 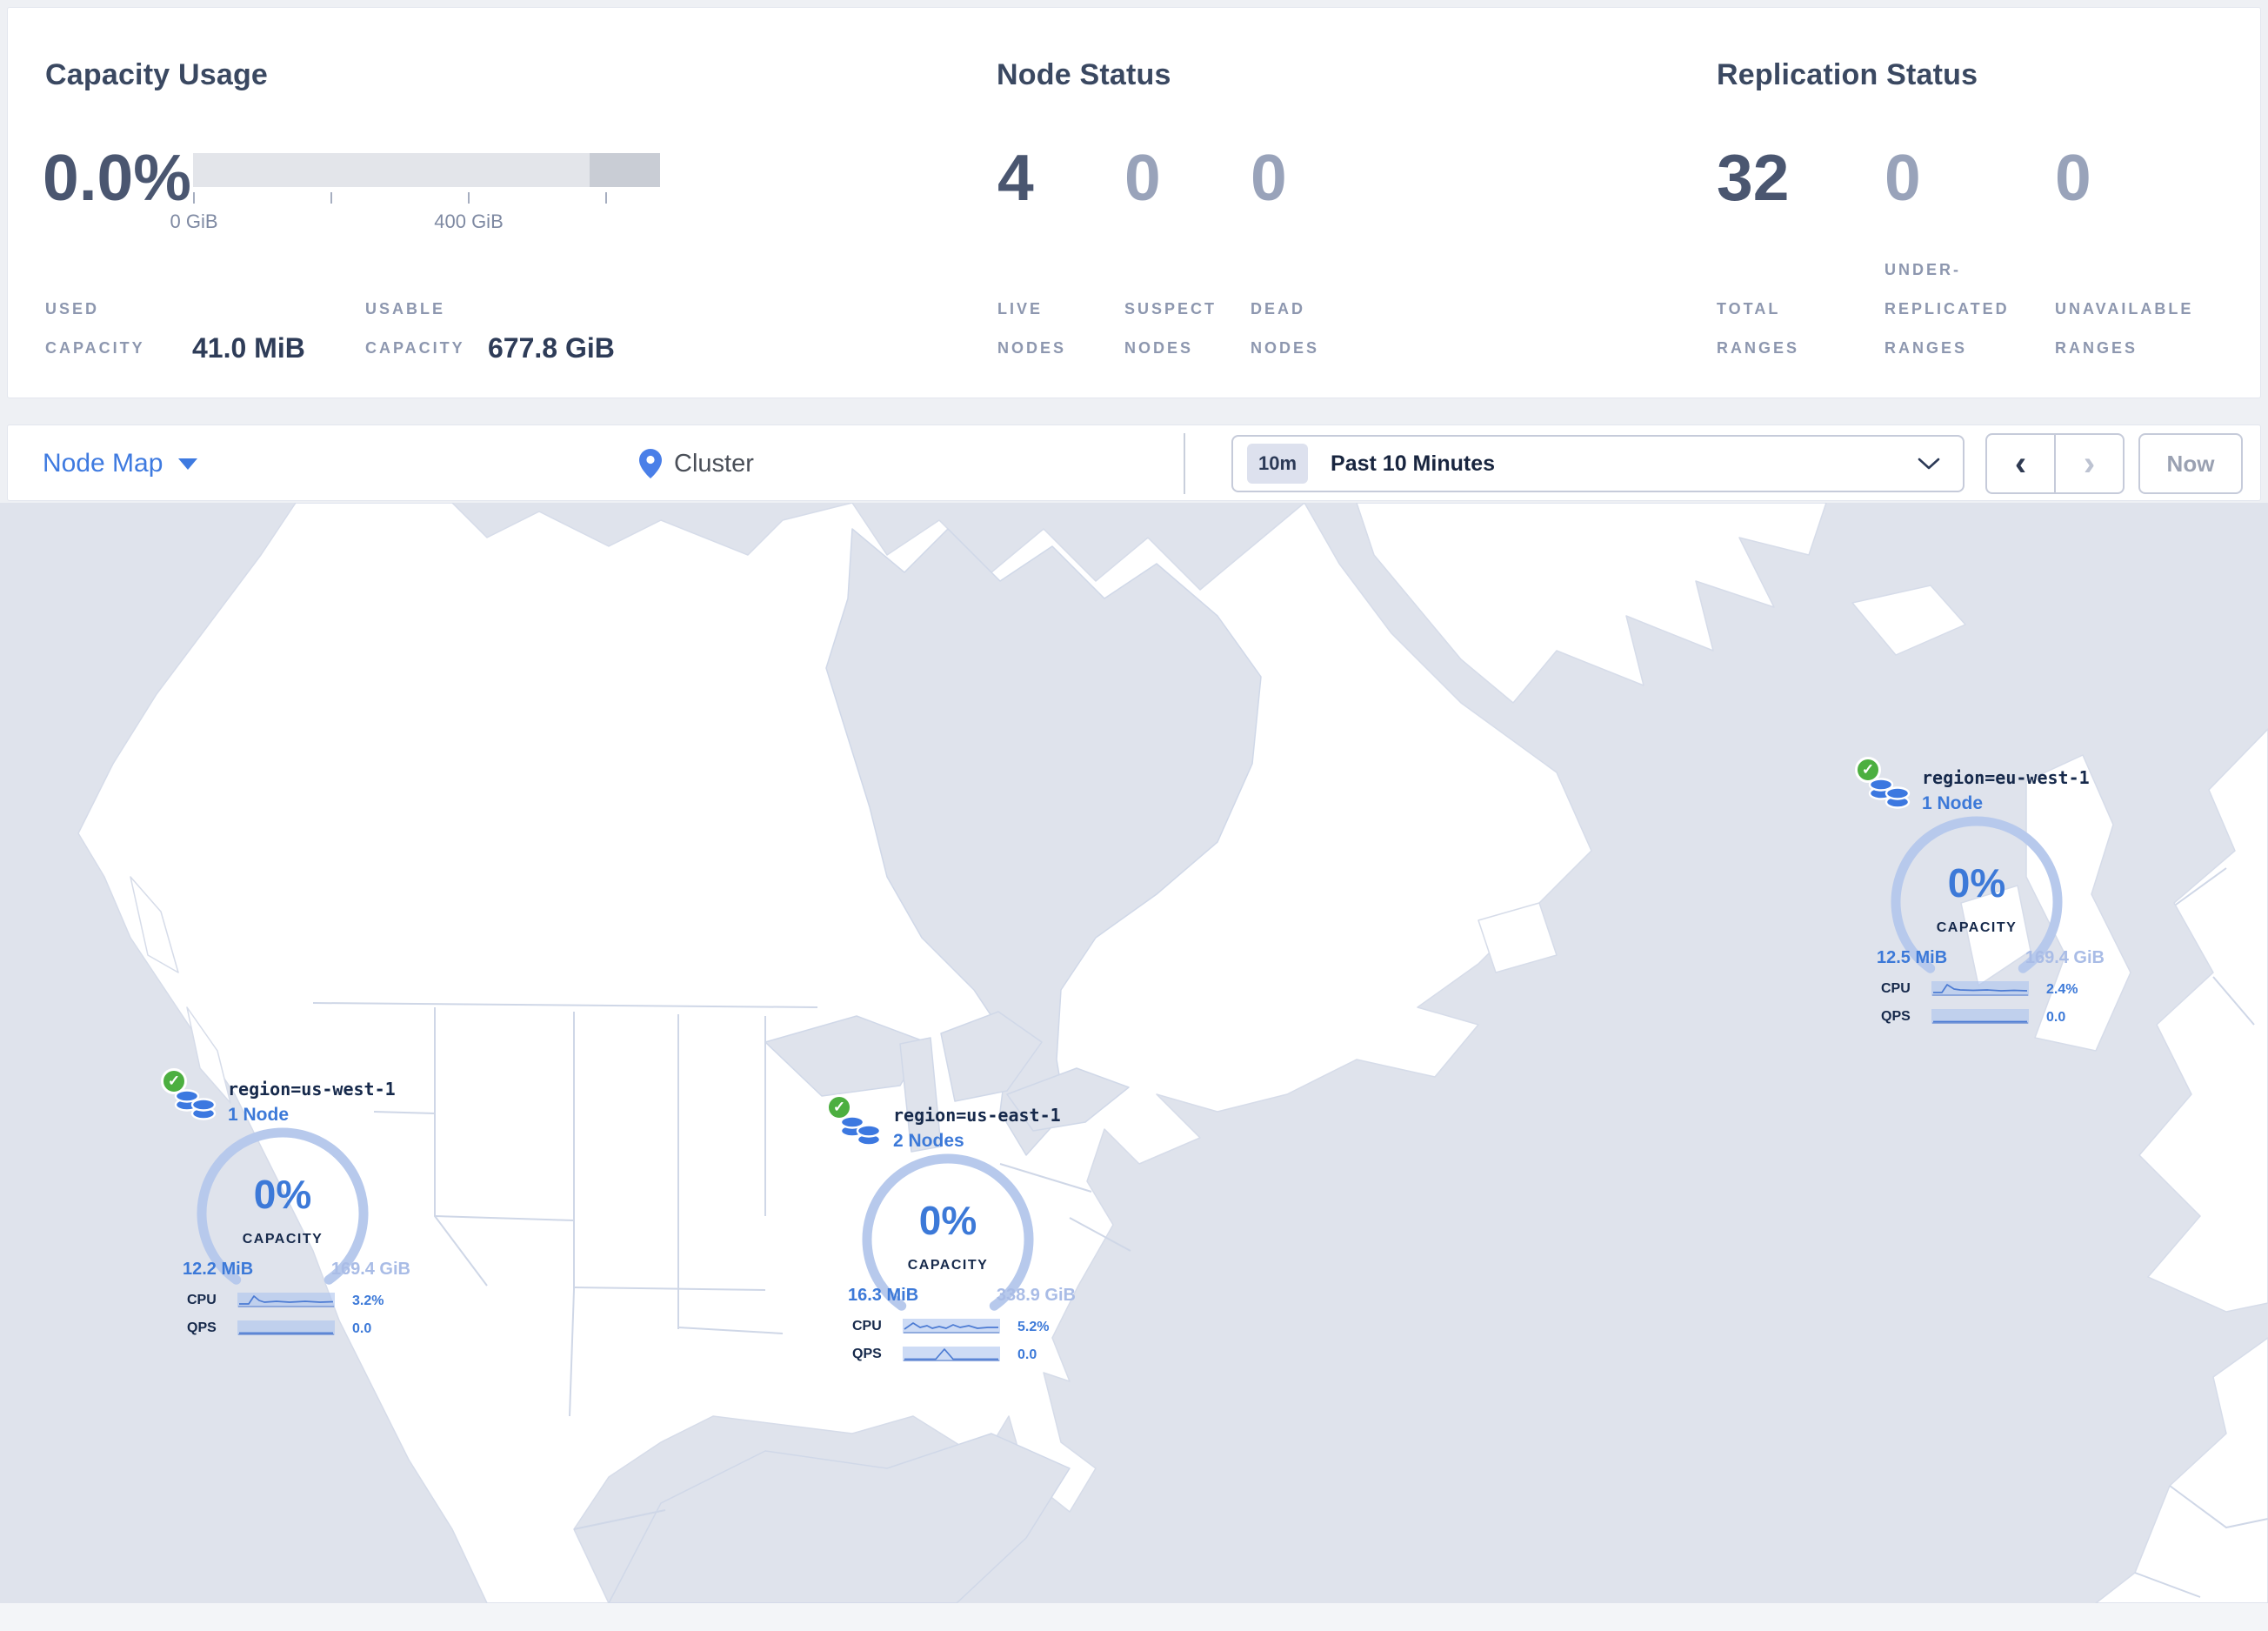 I want to click on region-name: region=us-west-1, so click(x=312, y=1089).